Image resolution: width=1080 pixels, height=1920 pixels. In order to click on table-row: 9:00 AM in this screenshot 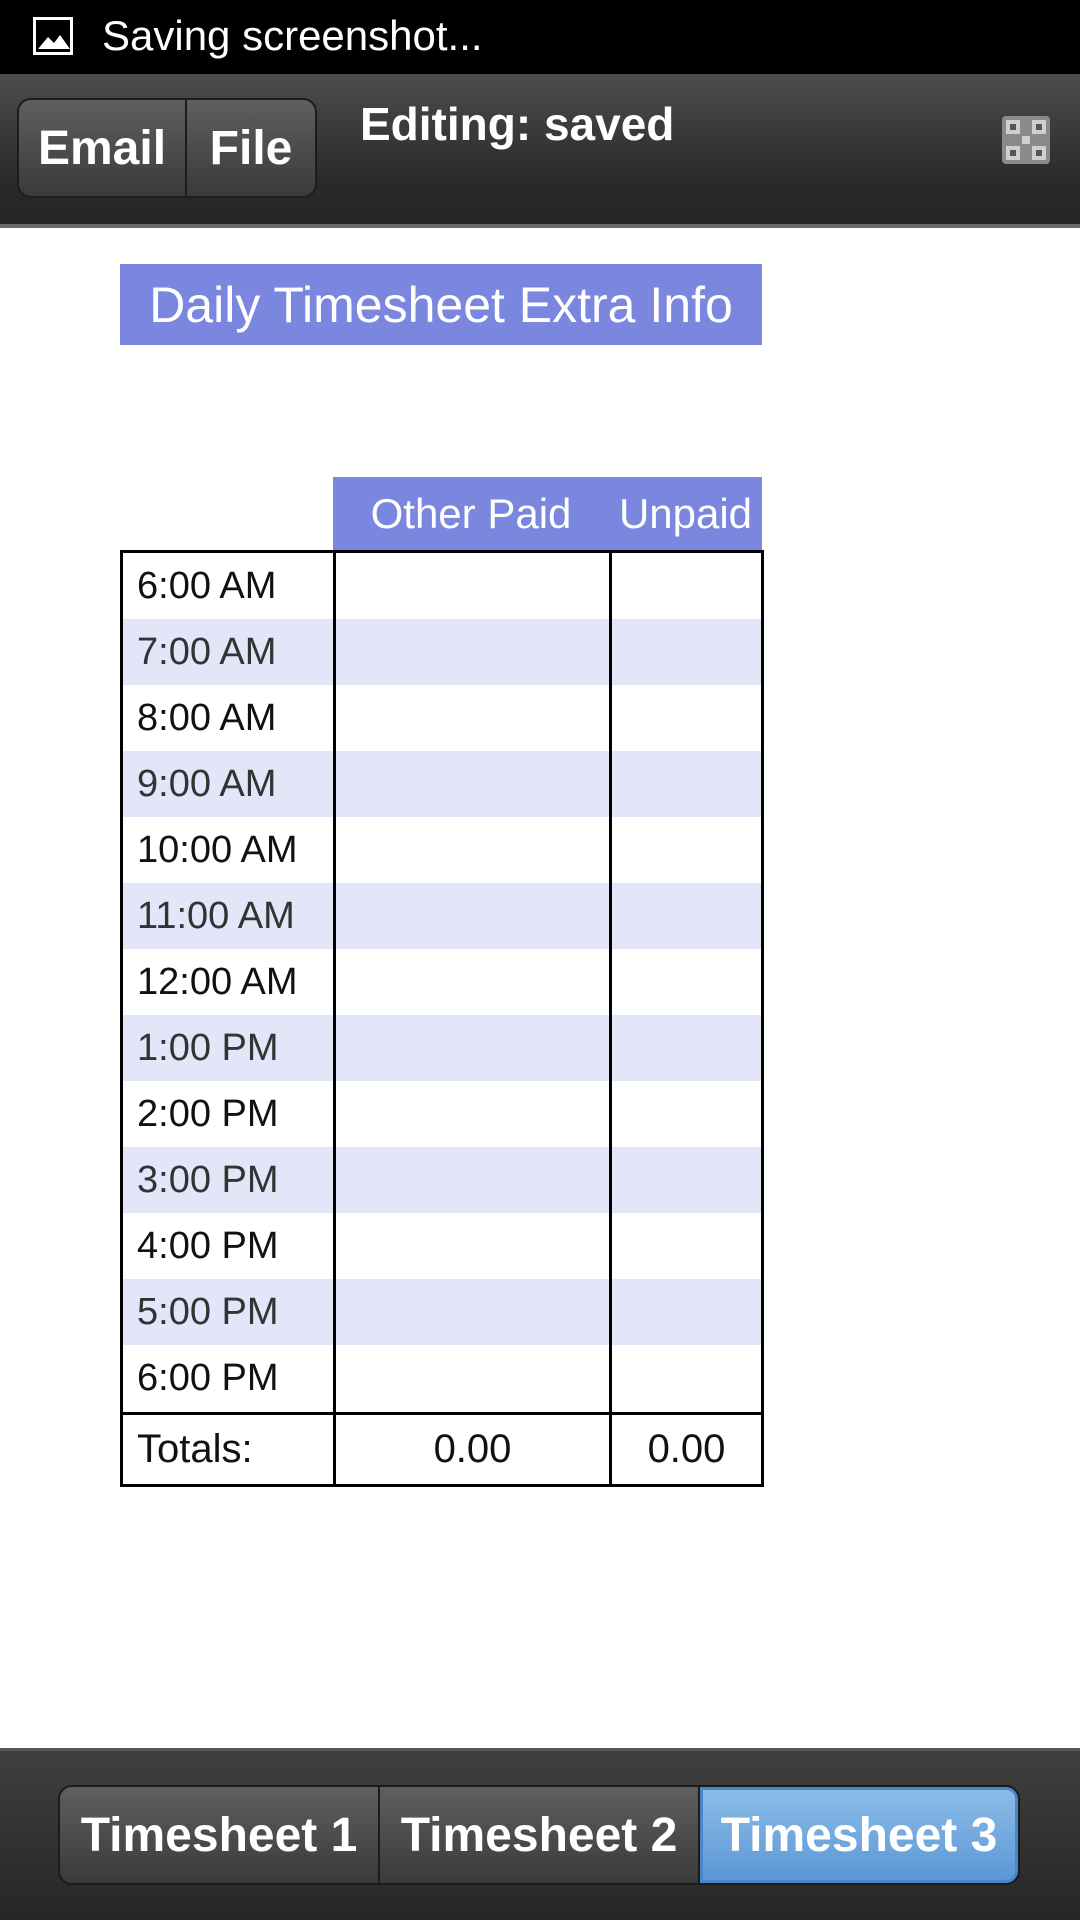, I will do `click(442, 784)`.